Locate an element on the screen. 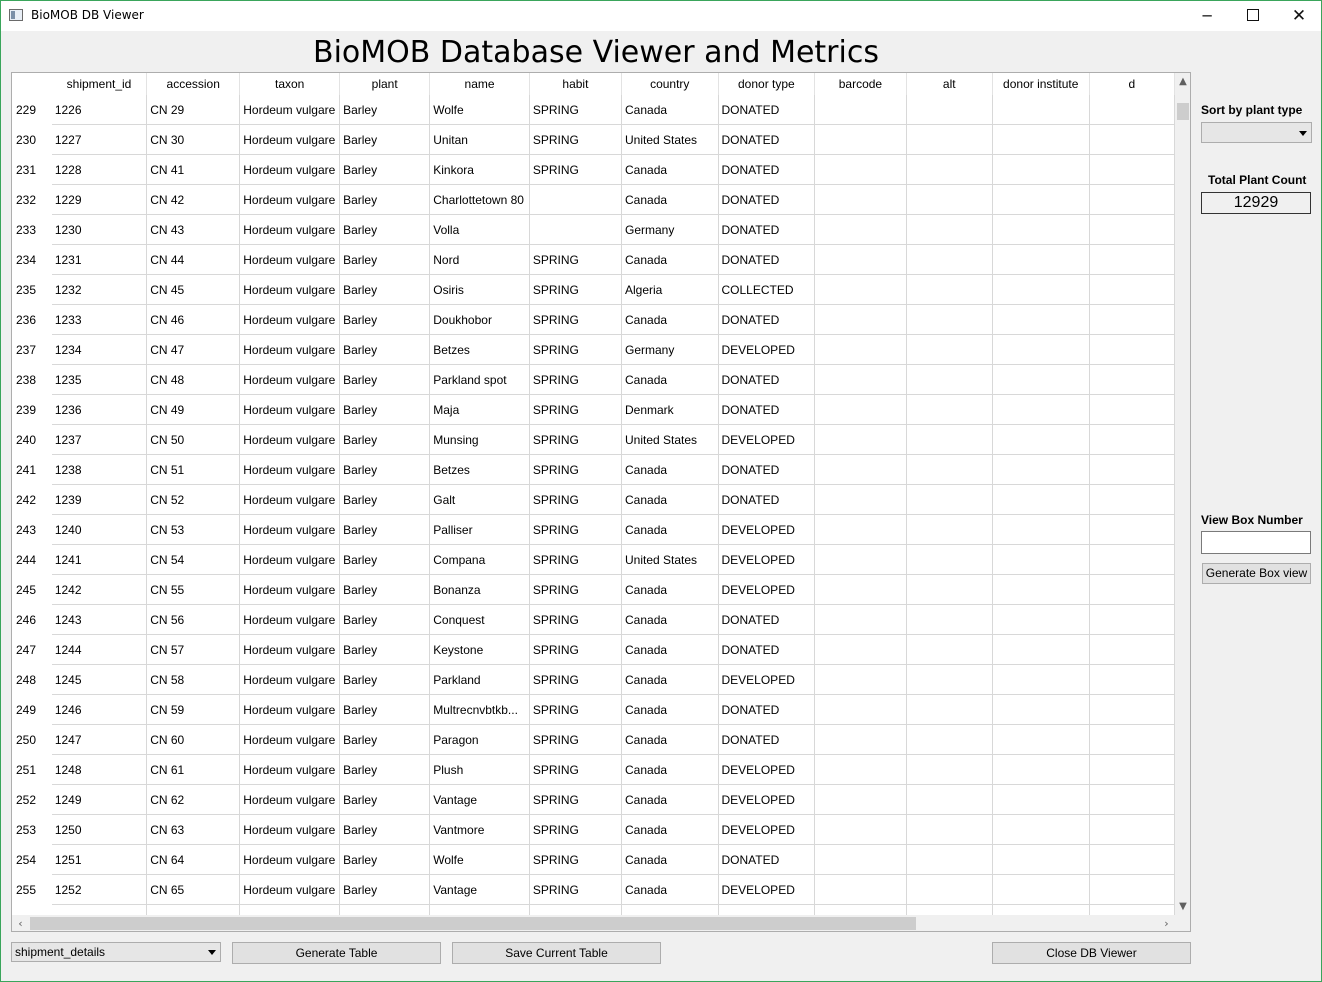 This screenshot has width=1322, height=982. table-cell: Wolfe is located at coordinates (479, 110).